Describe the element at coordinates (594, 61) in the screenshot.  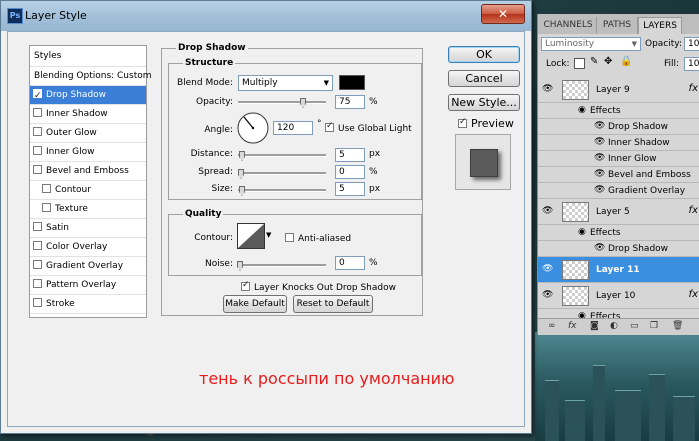
I see `lock-image-icon: ✎` at that location.